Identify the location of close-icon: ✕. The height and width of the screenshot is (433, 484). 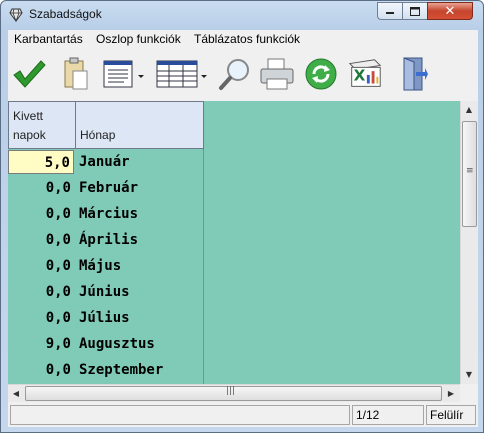
(450, 11).